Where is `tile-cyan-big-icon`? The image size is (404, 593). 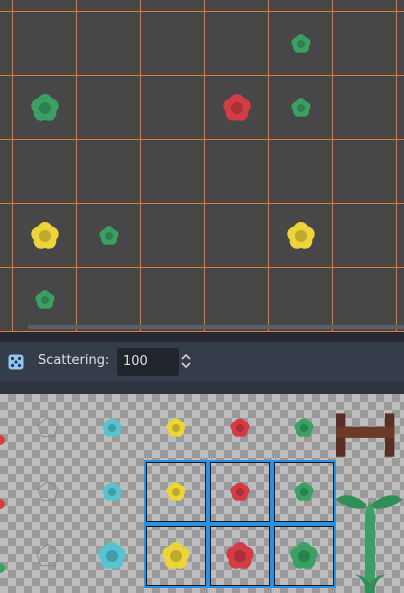
tile-cyan-big-icon is located at coordinates (112, 556).